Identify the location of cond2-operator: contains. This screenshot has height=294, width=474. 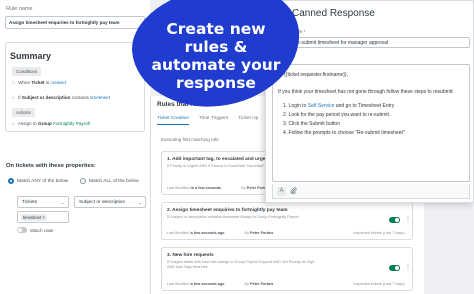
(80, 97).